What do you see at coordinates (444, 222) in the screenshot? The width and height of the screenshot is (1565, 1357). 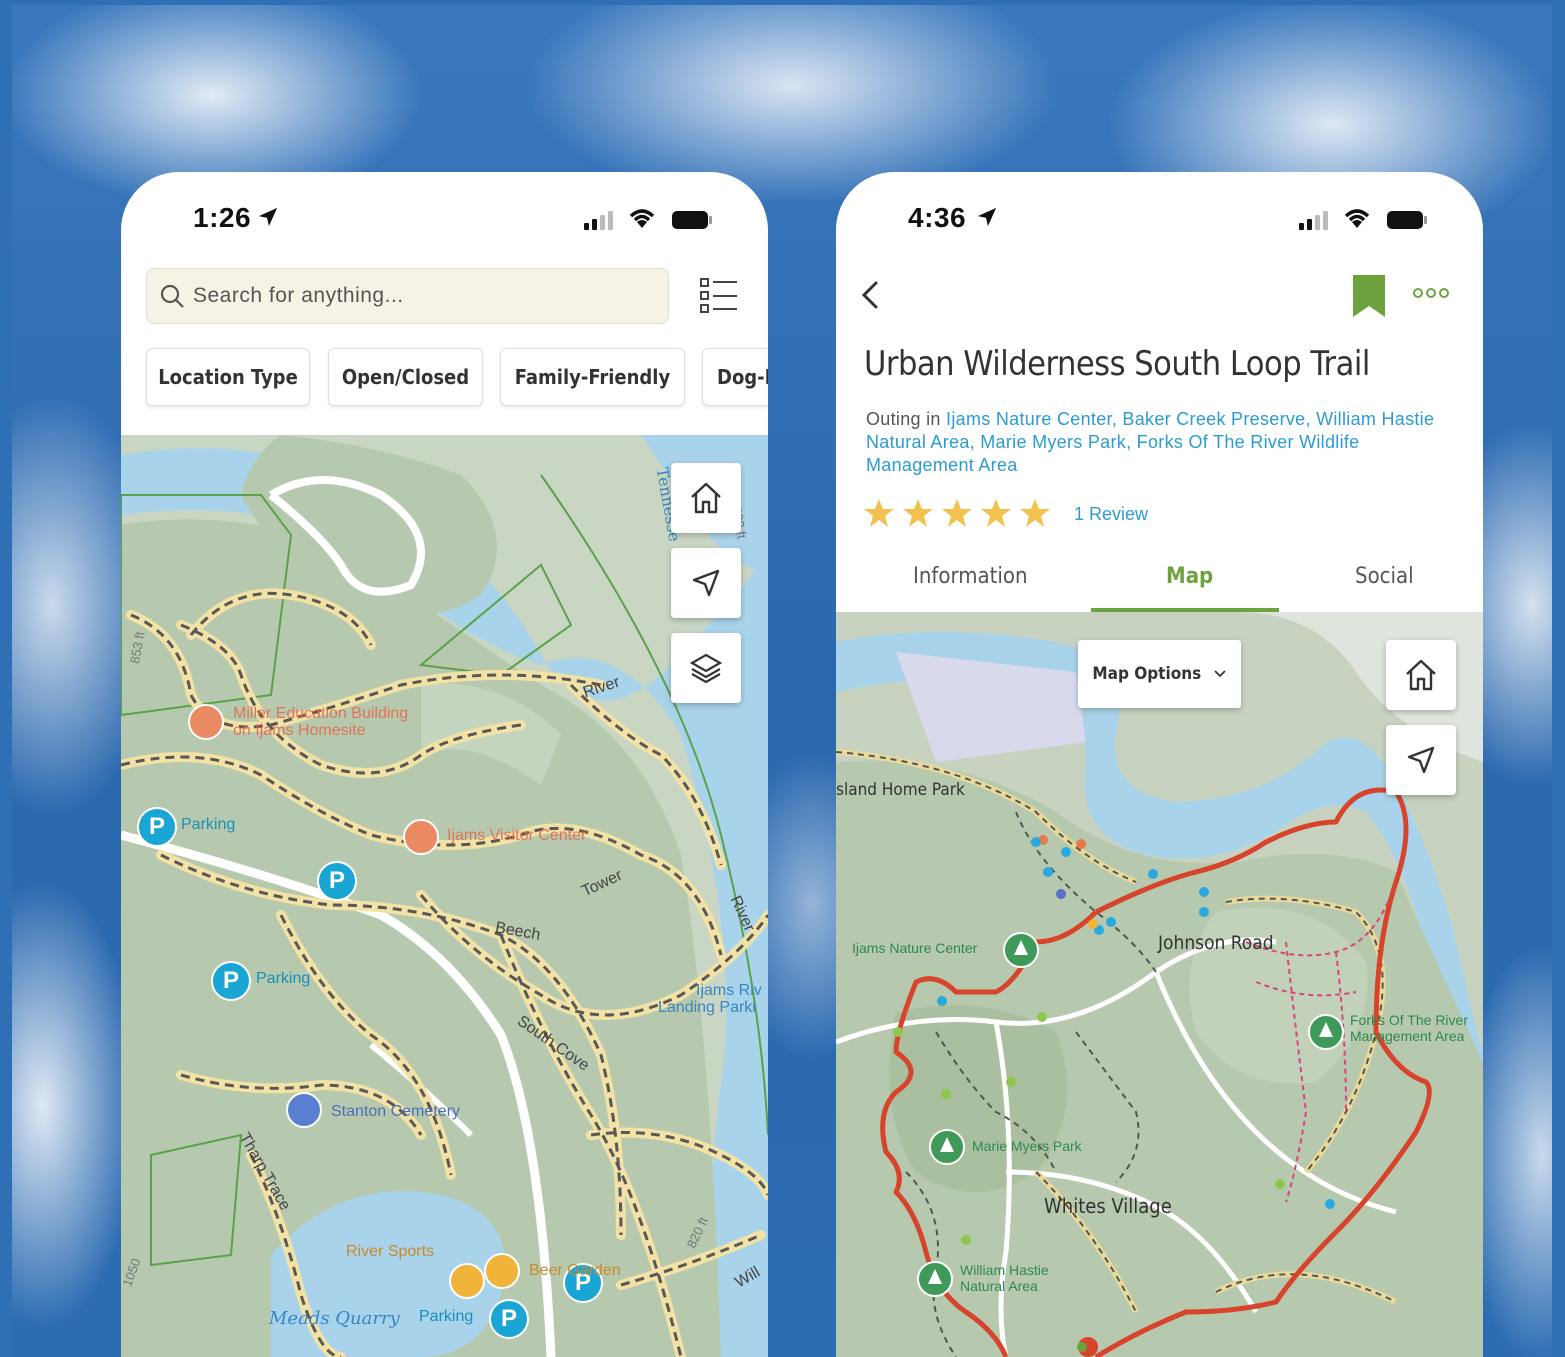 I see `status-bar: 1:26` at bounding box center [444, 222].